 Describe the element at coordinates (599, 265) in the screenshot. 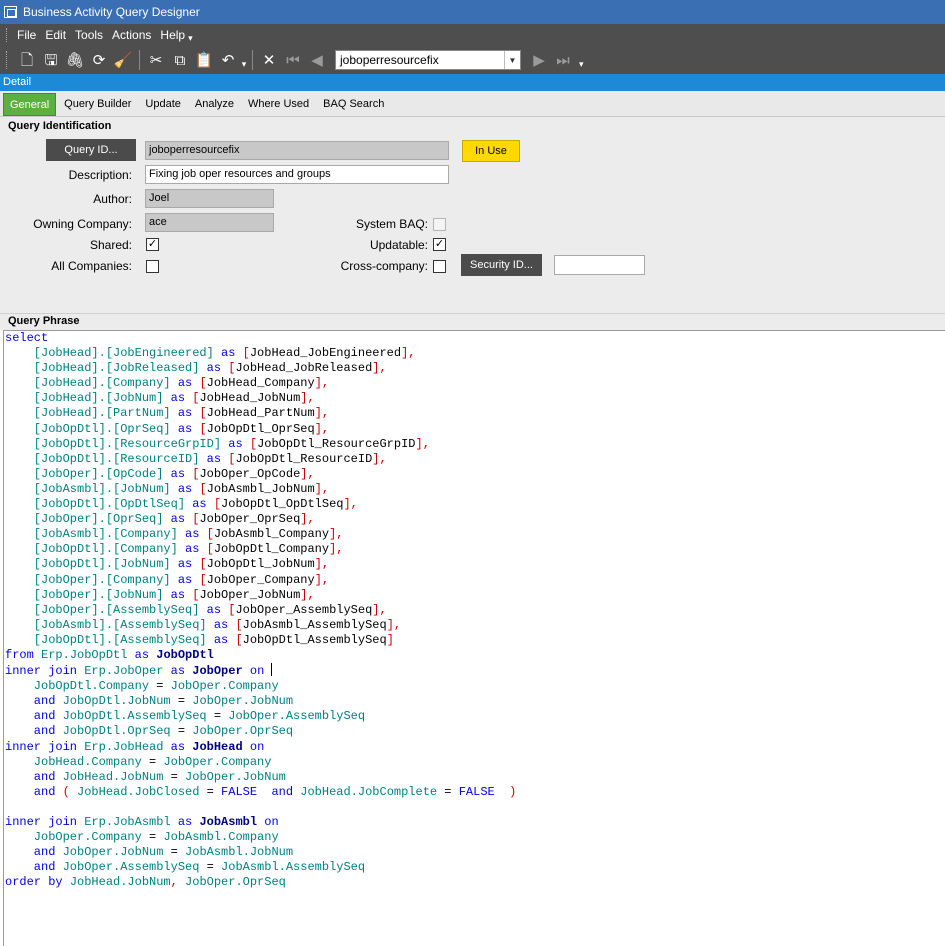

I see `security-id-field` at that location.